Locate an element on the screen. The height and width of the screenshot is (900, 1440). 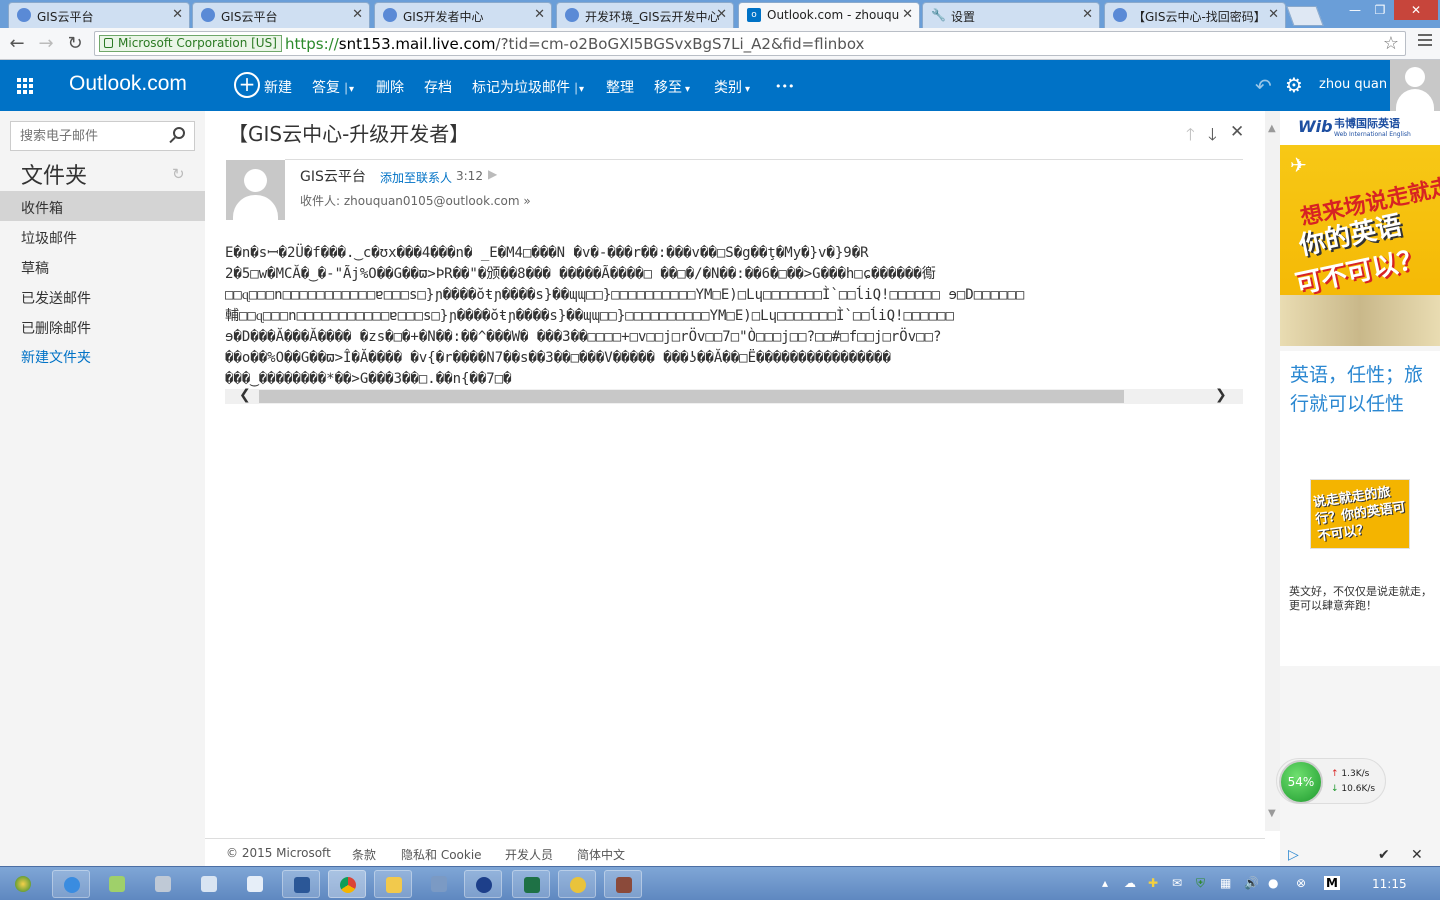
archive-button: 存档 is located at coordinates (438, 87).